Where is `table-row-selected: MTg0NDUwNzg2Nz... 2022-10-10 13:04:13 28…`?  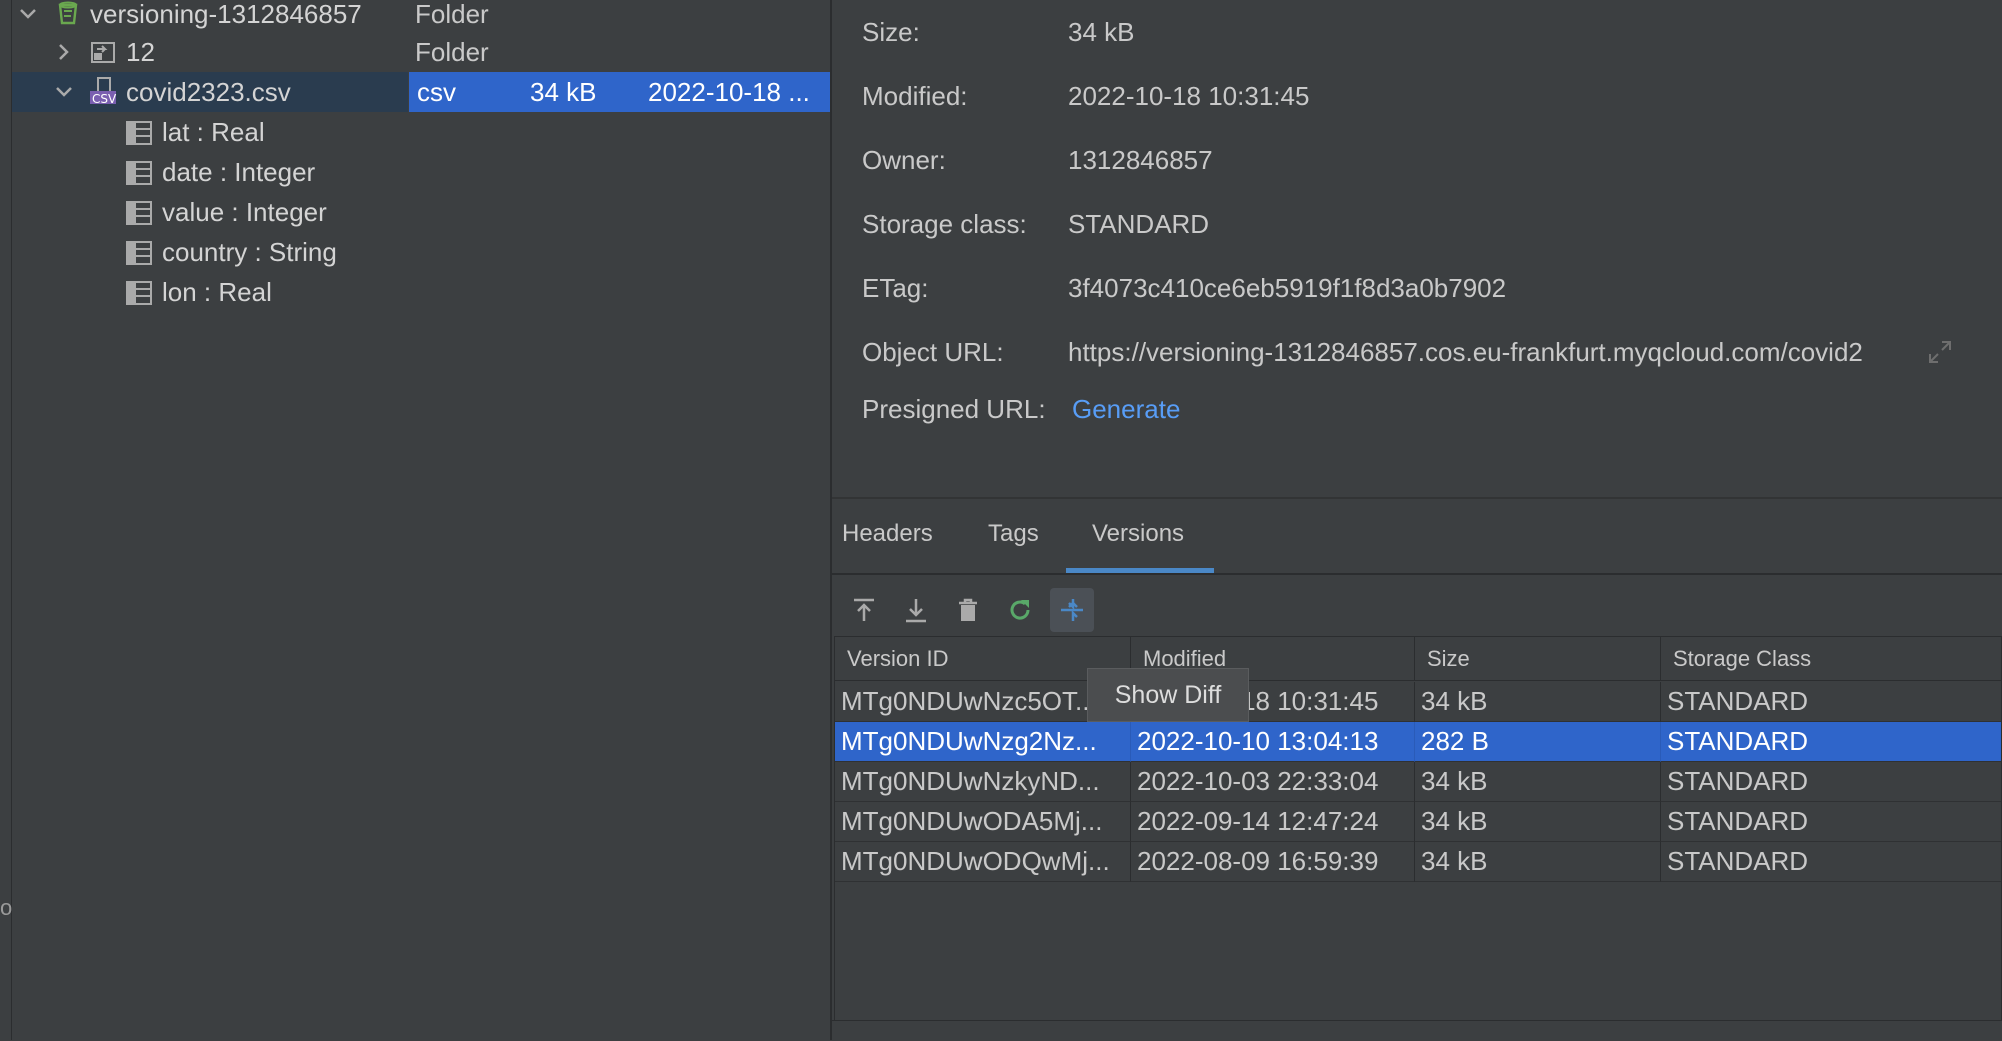 table-row-selected: MTg0NDUwNzg2Nz... 2022-10-10 13:04:13 28… is located at coordinates (1418, 742).